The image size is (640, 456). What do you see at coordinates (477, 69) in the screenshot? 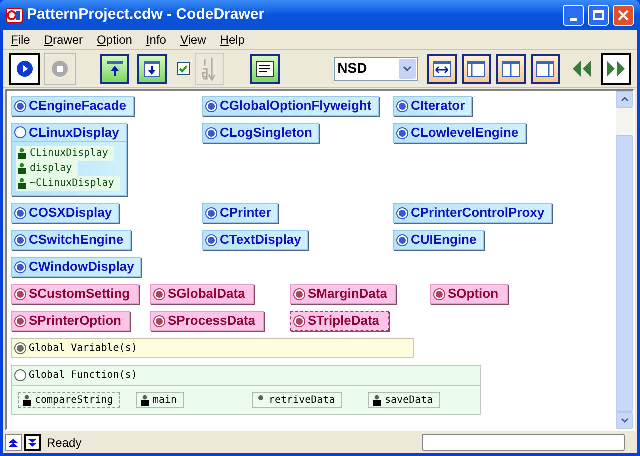
I see `left-panel-button` at bounding box center [477, 69].